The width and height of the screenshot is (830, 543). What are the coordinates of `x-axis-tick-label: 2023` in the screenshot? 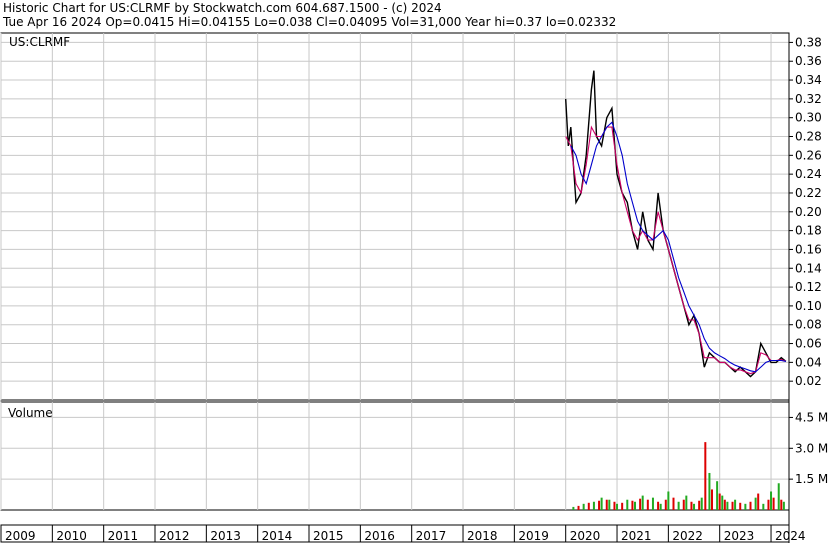 It's located at (739, 536).